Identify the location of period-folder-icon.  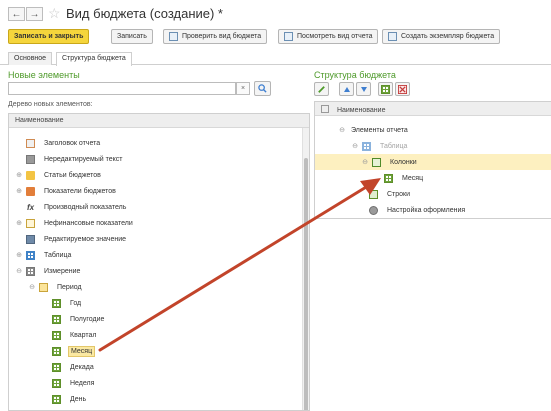
(43, 287).